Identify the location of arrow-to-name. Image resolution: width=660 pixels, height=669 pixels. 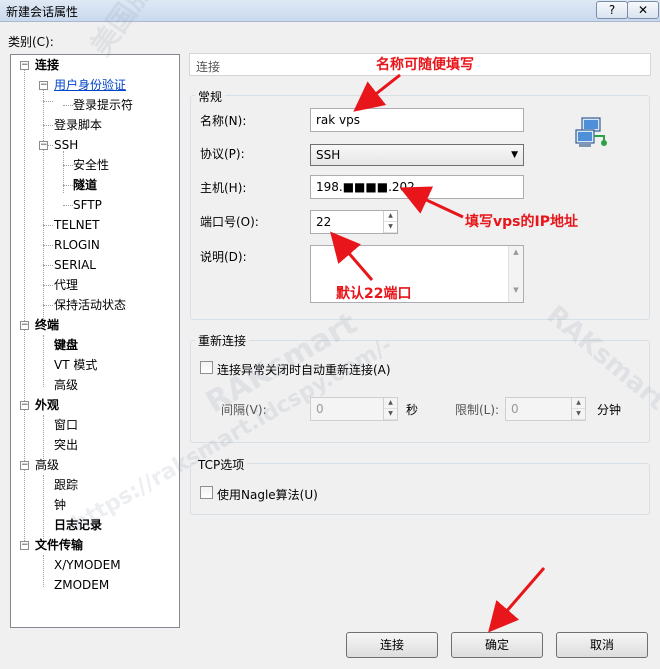
(377, 92).